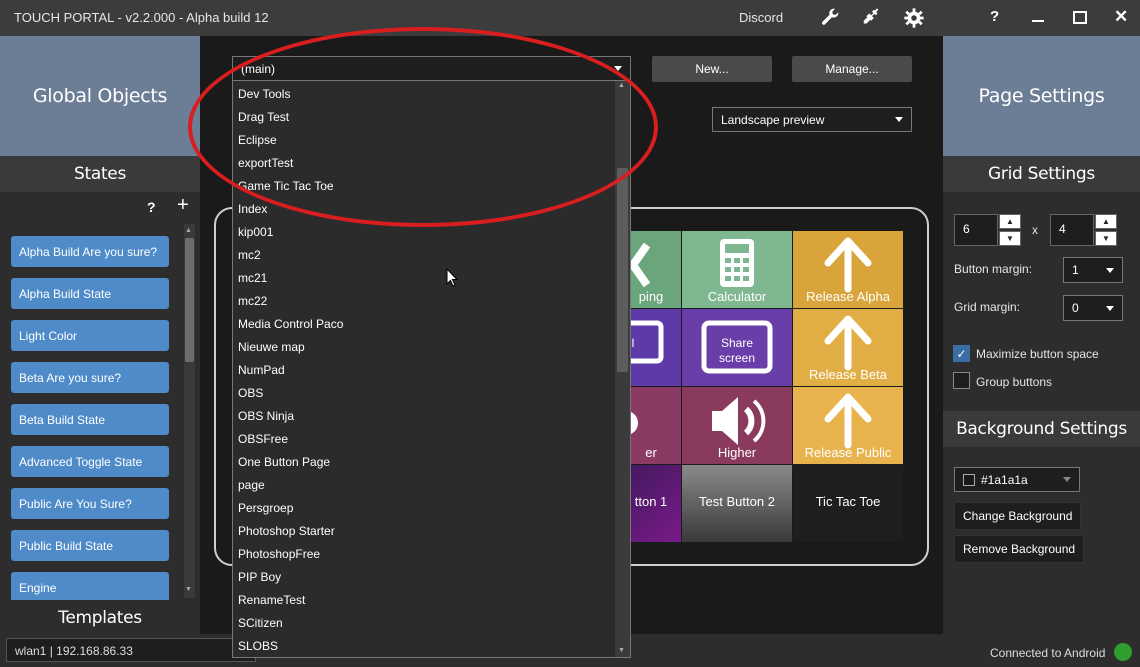 The height and width of the screenshot is (667, 1140). What do you see at coordinates (131, 650) in the screenshot?
I see `ip-address-select: wlan1 | 192.168.86.33` at bounding box center [131, 650].